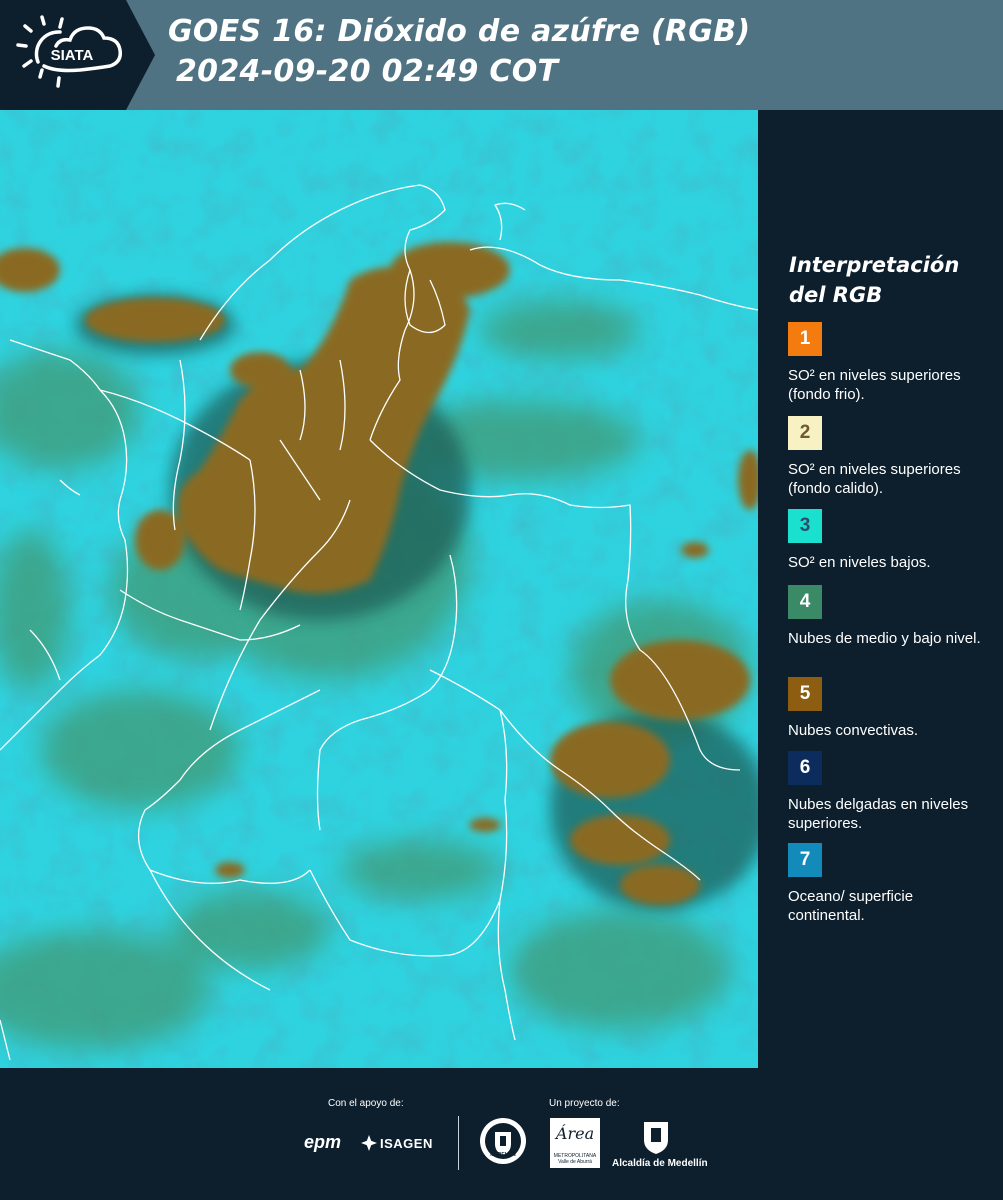 This screenshot has width=1003, height=1200. I want to click on timestamp: 2024-09-20 02:49 COT, so click(367, 71).